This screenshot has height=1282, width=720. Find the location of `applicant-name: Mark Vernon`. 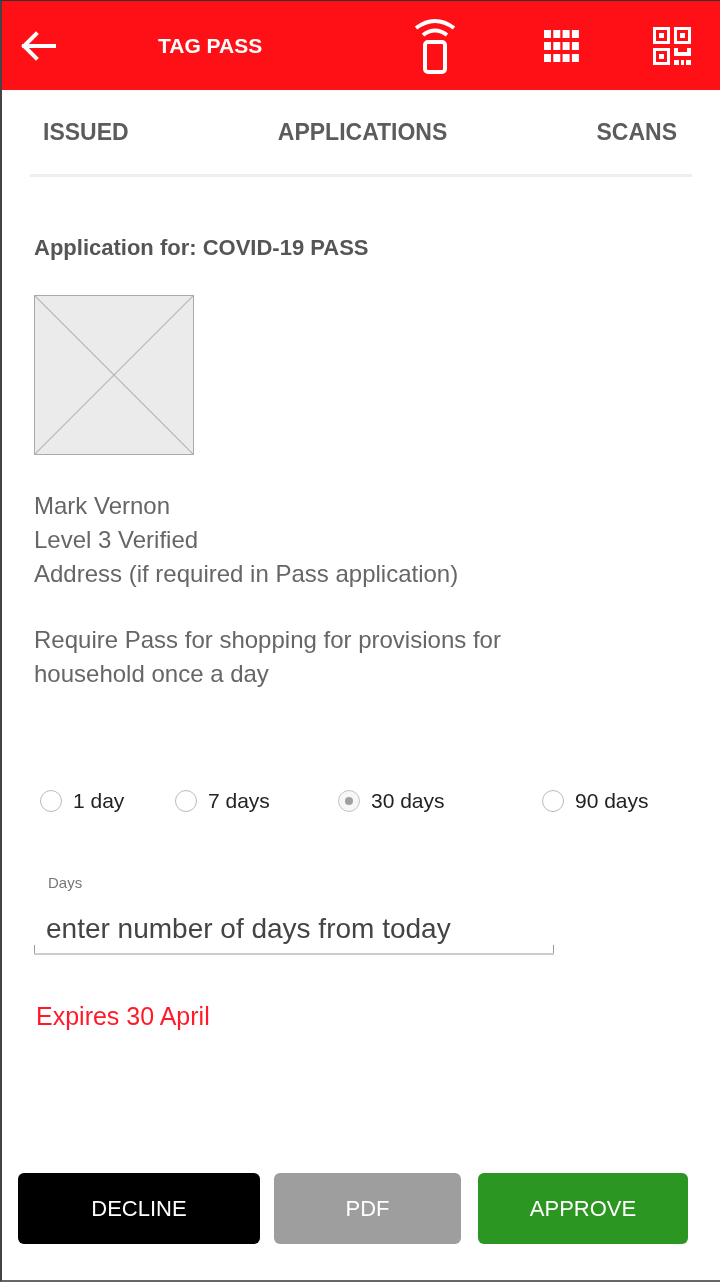

applicant-name: Mark Vernon is located at coordinates (103, 506).